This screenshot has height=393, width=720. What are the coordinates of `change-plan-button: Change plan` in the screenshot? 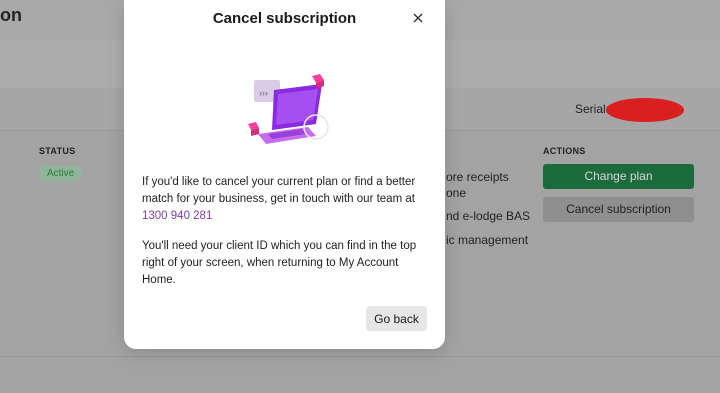 It's located at (618, 176).